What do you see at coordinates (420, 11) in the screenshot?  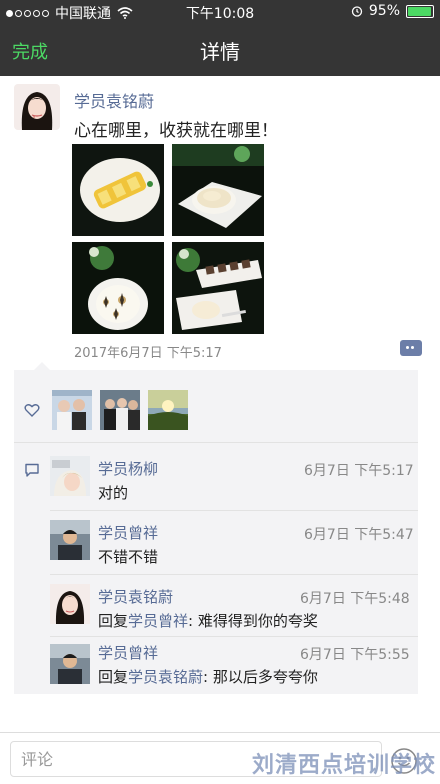 I see `battery-icon` at bounding box center [420, 11].